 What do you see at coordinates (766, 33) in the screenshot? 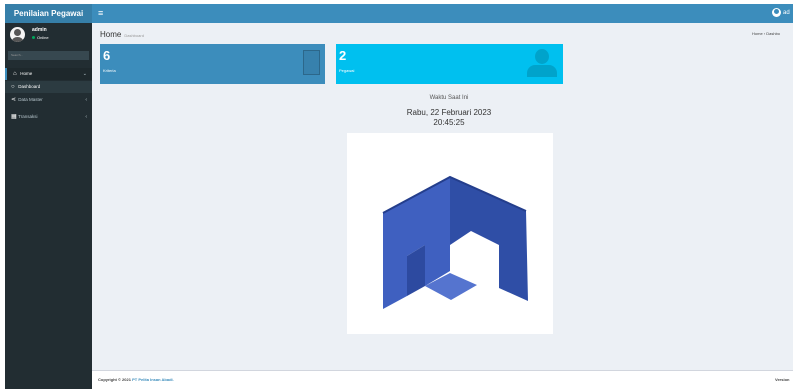
I see `breadcrumb: Home › Dashbo` at bounding box center [766, 33].